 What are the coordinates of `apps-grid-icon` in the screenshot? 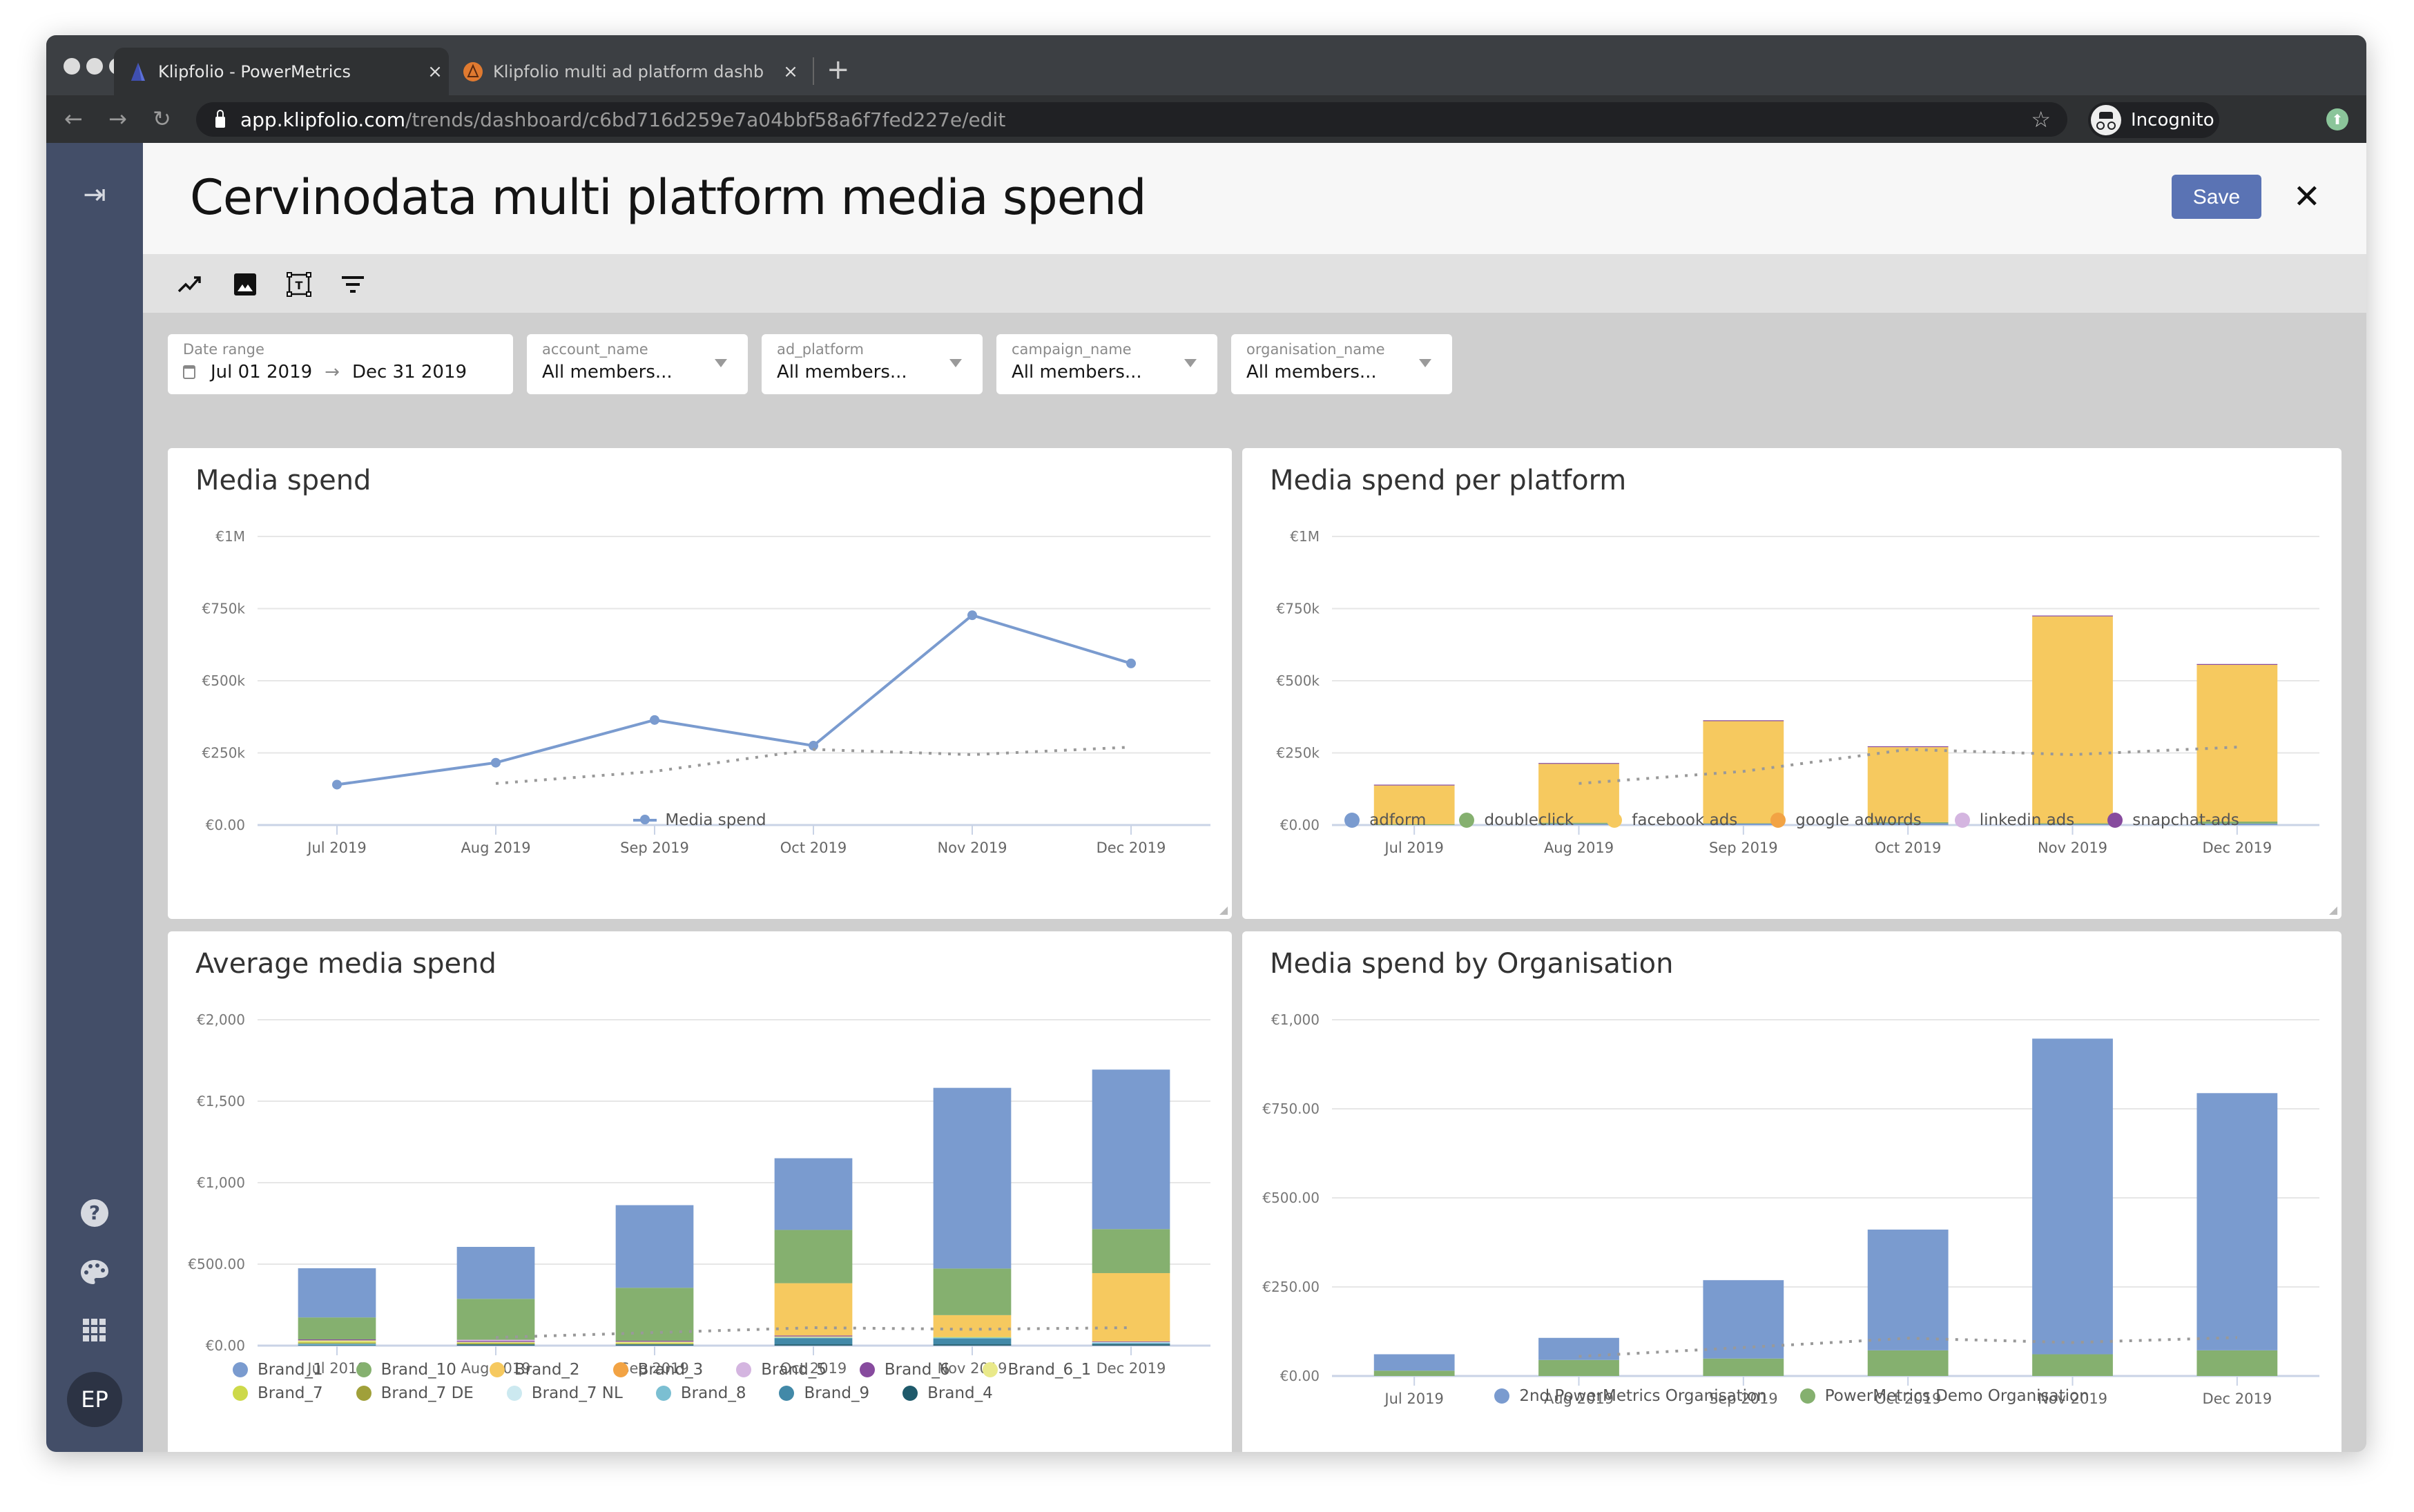 It's located at (94, 1332).